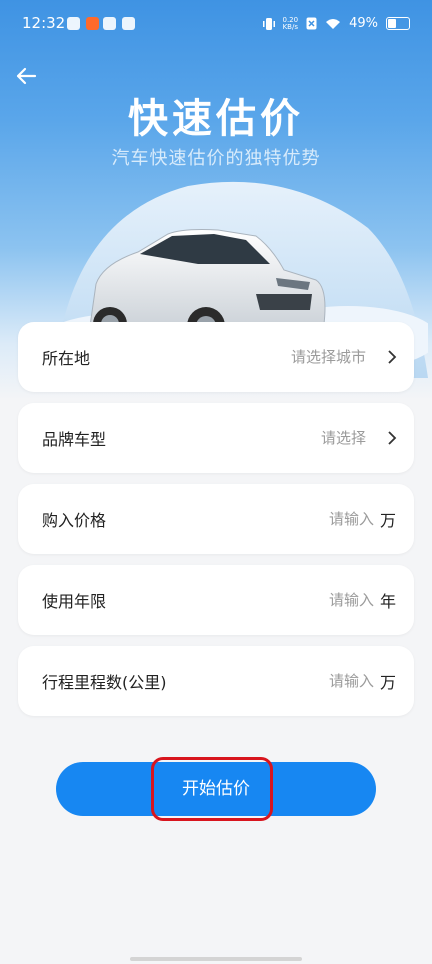 The image size is (432, 964). What do you see at coordinates (212, 789) in the screenshot?
I see `highlight-box` at bounding box center [212, 789].